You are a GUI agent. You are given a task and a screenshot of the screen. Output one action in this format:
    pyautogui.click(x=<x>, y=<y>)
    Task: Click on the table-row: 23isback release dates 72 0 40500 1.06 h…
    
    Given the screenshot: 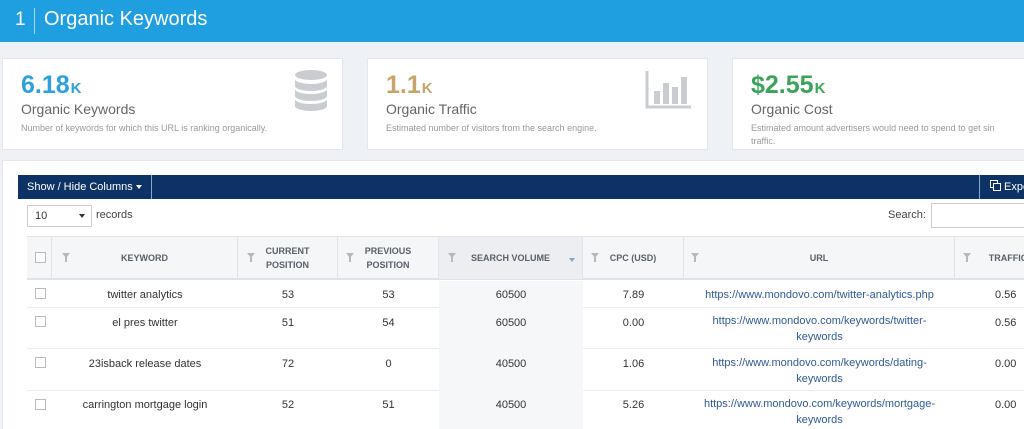 What is the action you would take?
    pyautogui.click(x=525, y=370)
    